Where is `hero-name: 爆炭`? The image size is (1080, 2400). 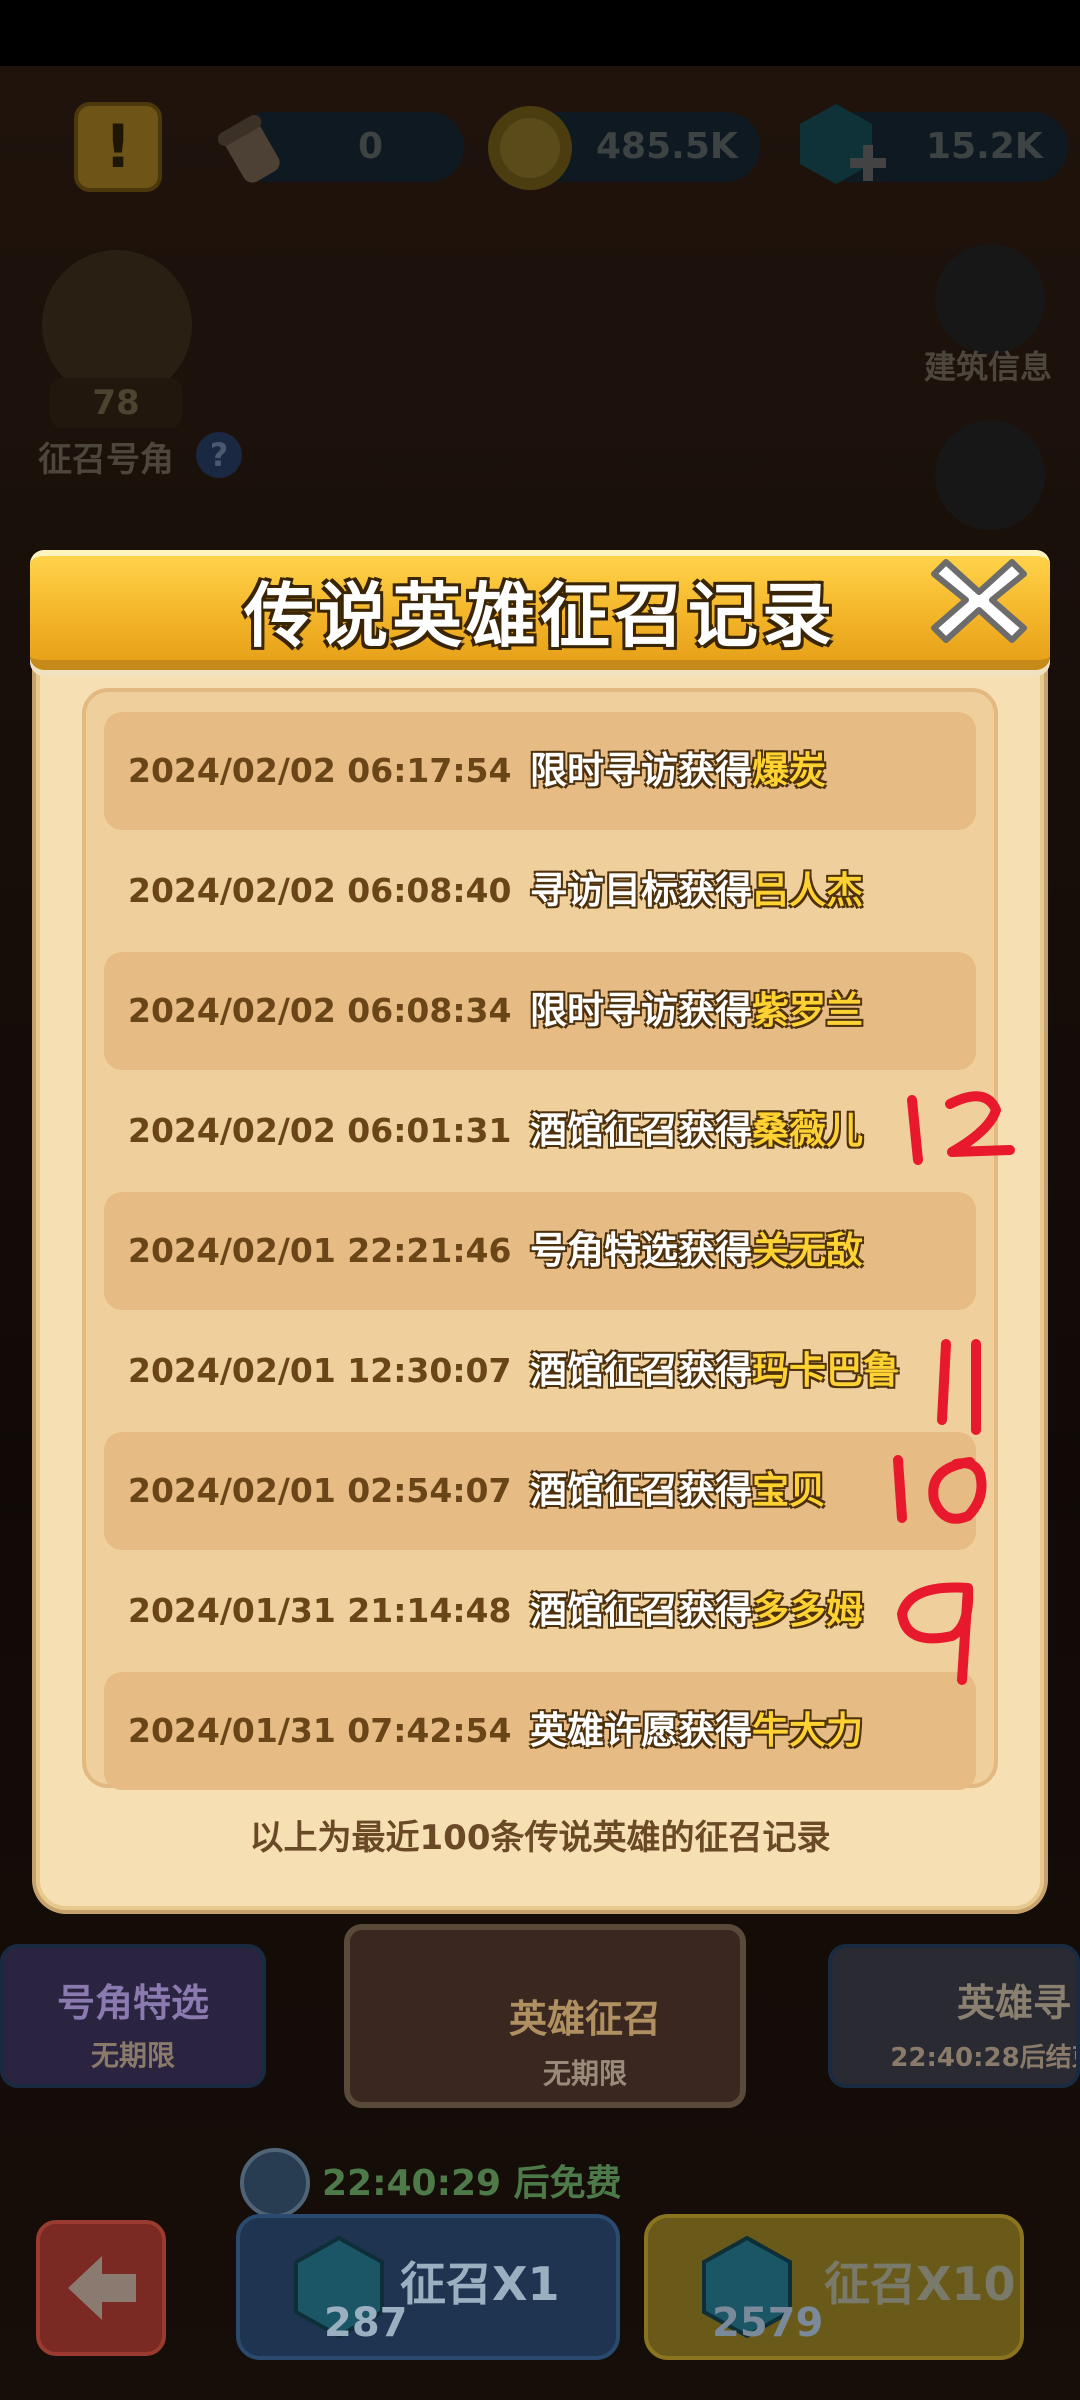
hero-name: 爆炭 is located at coordinates (789, 770).